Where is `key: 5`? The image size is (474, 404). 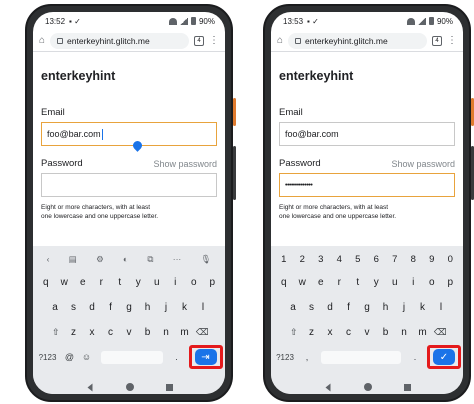 key: 5 is located at coordinates (358, 259).